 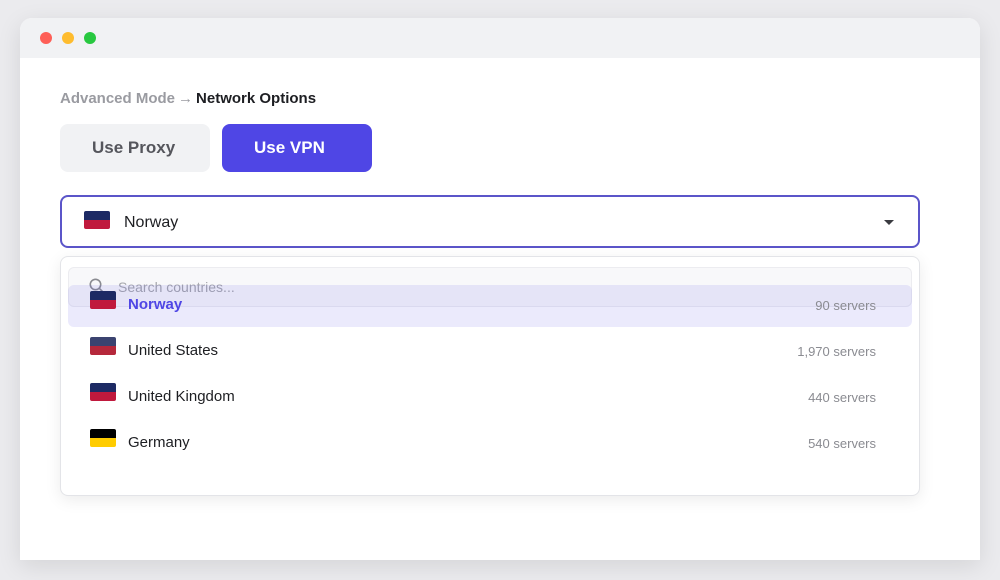 I want to click on use-vpn-button: Use VPN, so click(x=297, y=148).